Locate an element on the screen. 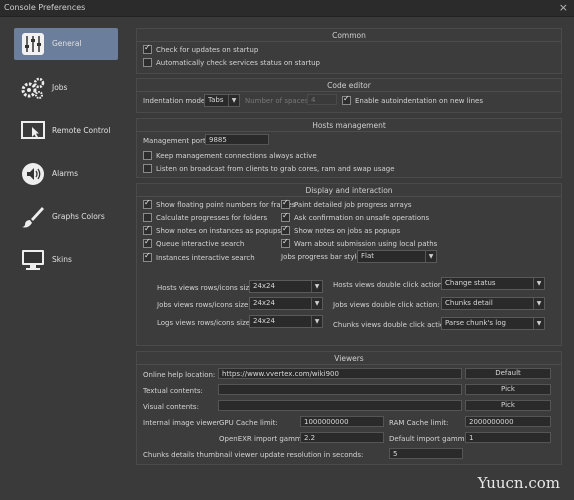 The image size is (574, 500). select-value: 24x24 is located at coordinates (264, 303).